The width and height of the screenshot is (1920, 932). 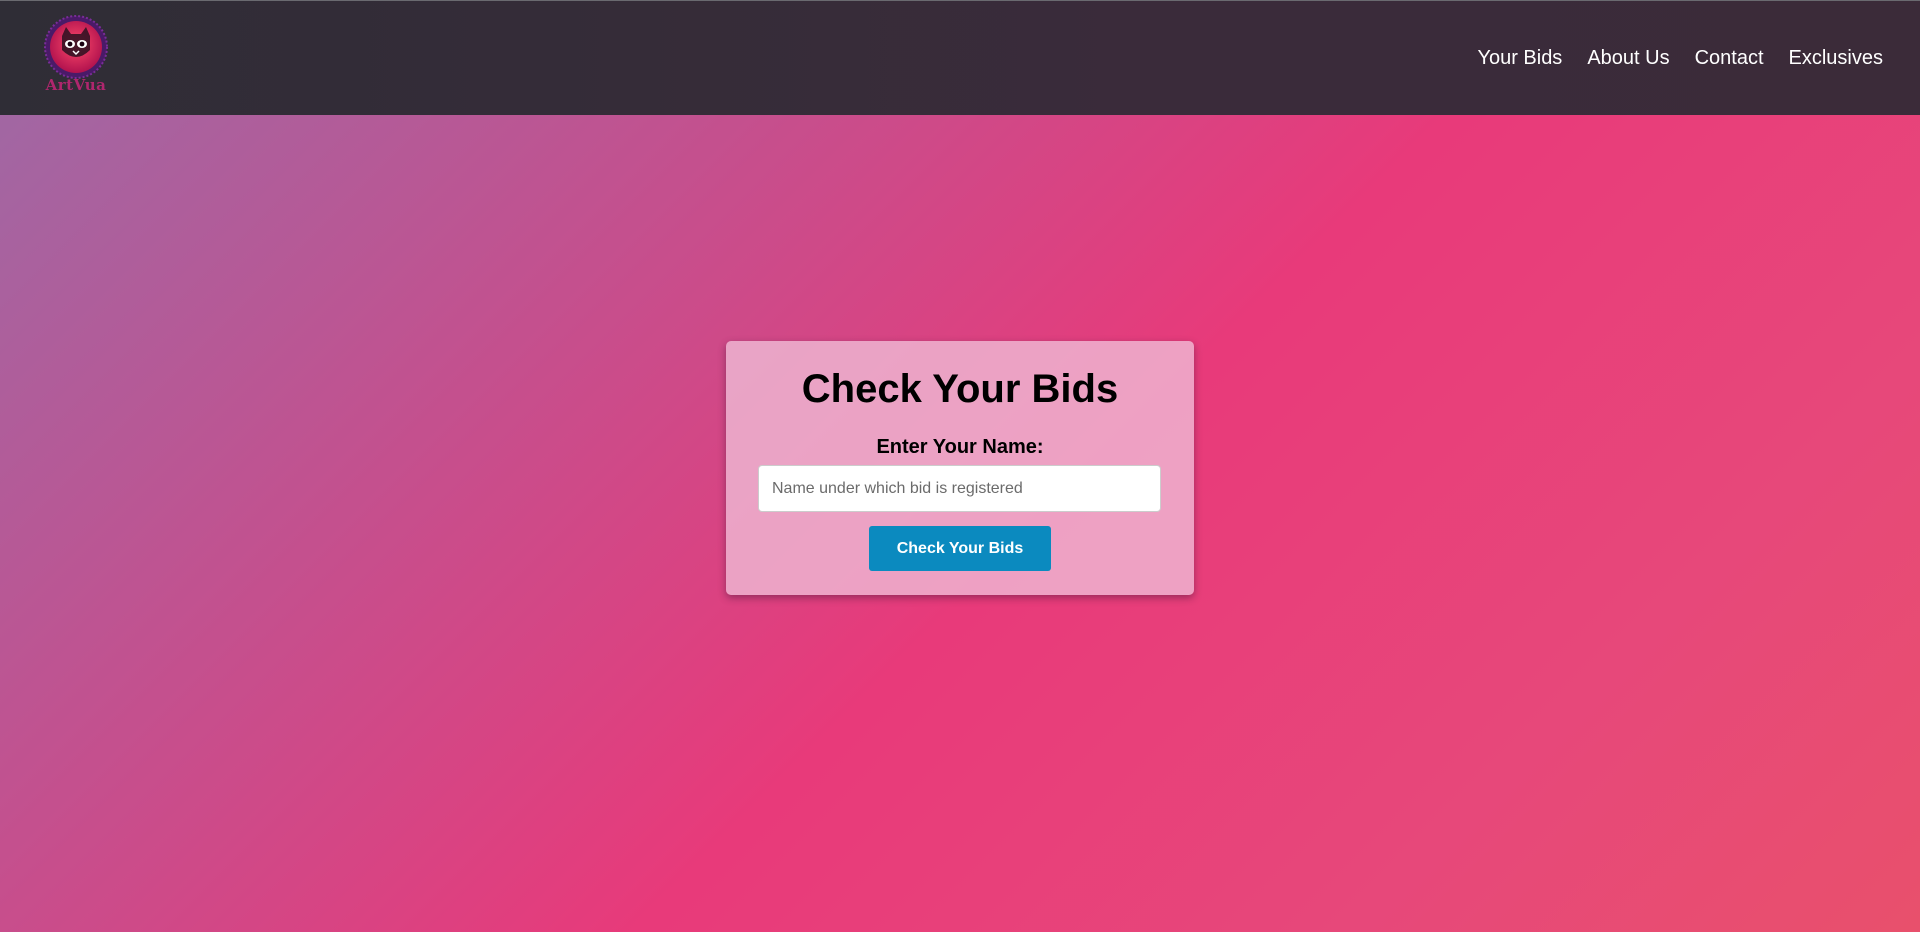 I want to click on card-title: Check Your Bids, so click(x=960, y=389).